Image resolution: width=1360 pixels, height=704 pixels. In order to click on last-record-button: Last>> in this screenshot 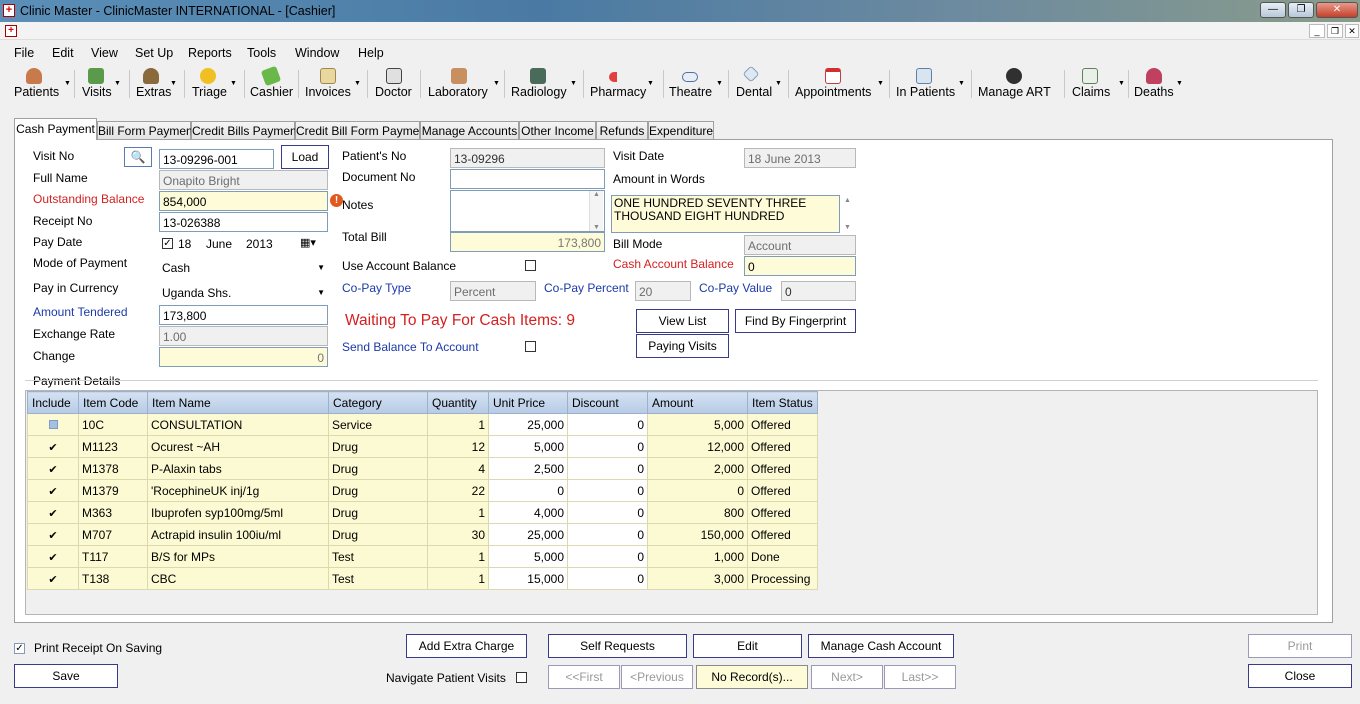, I will do `click(920, 677)`.